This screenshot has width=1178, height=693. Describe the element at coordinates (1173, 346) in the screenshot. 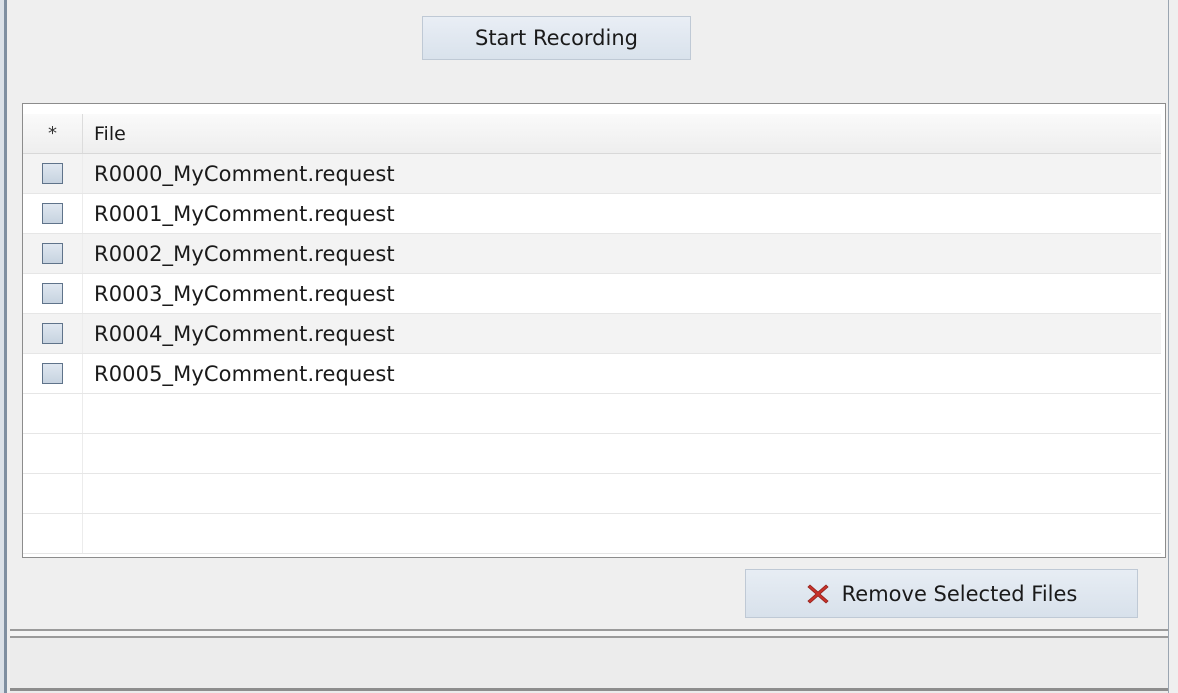

I see `right-border` at that location.